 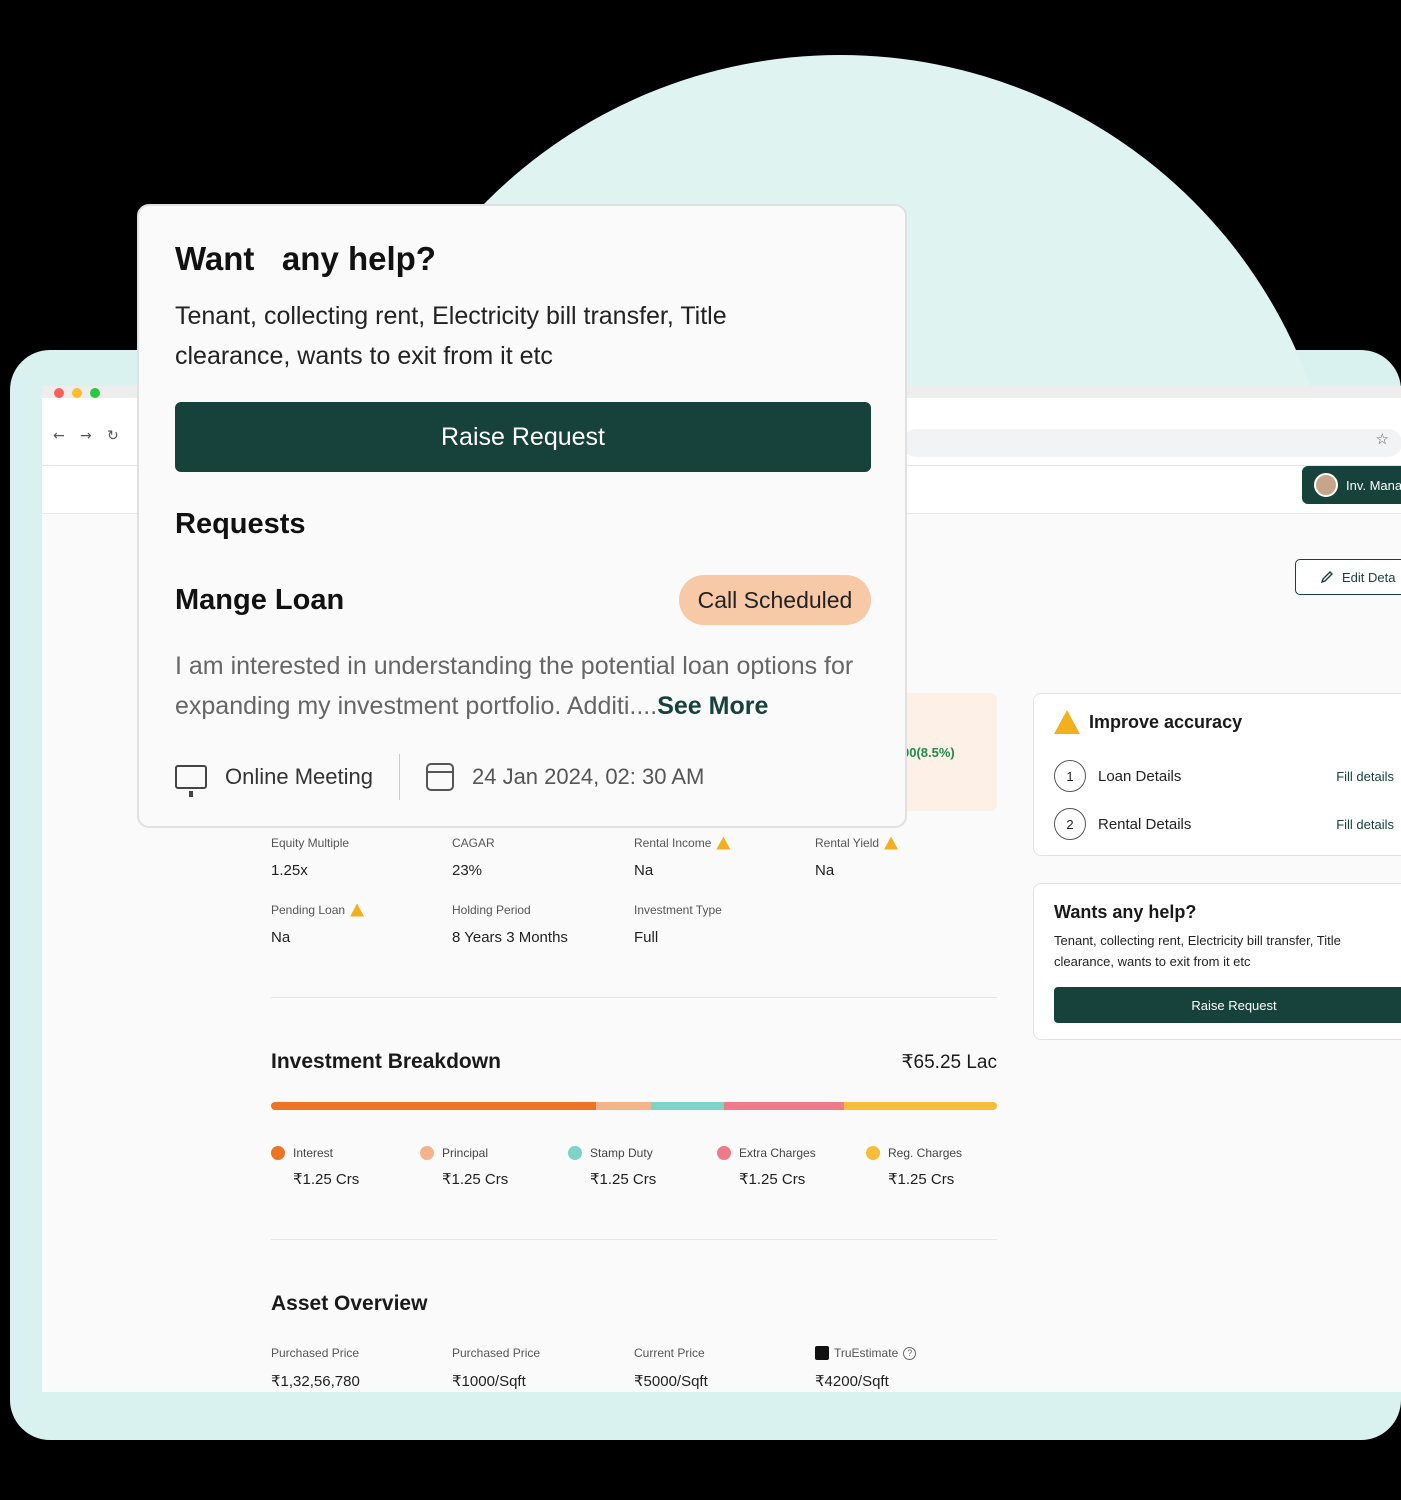 What do you see at coordinates (1166, 722) in the screenshot?
I see `improve-accuracy-title: Improve accuracy` at bounding box center [1166, 722].